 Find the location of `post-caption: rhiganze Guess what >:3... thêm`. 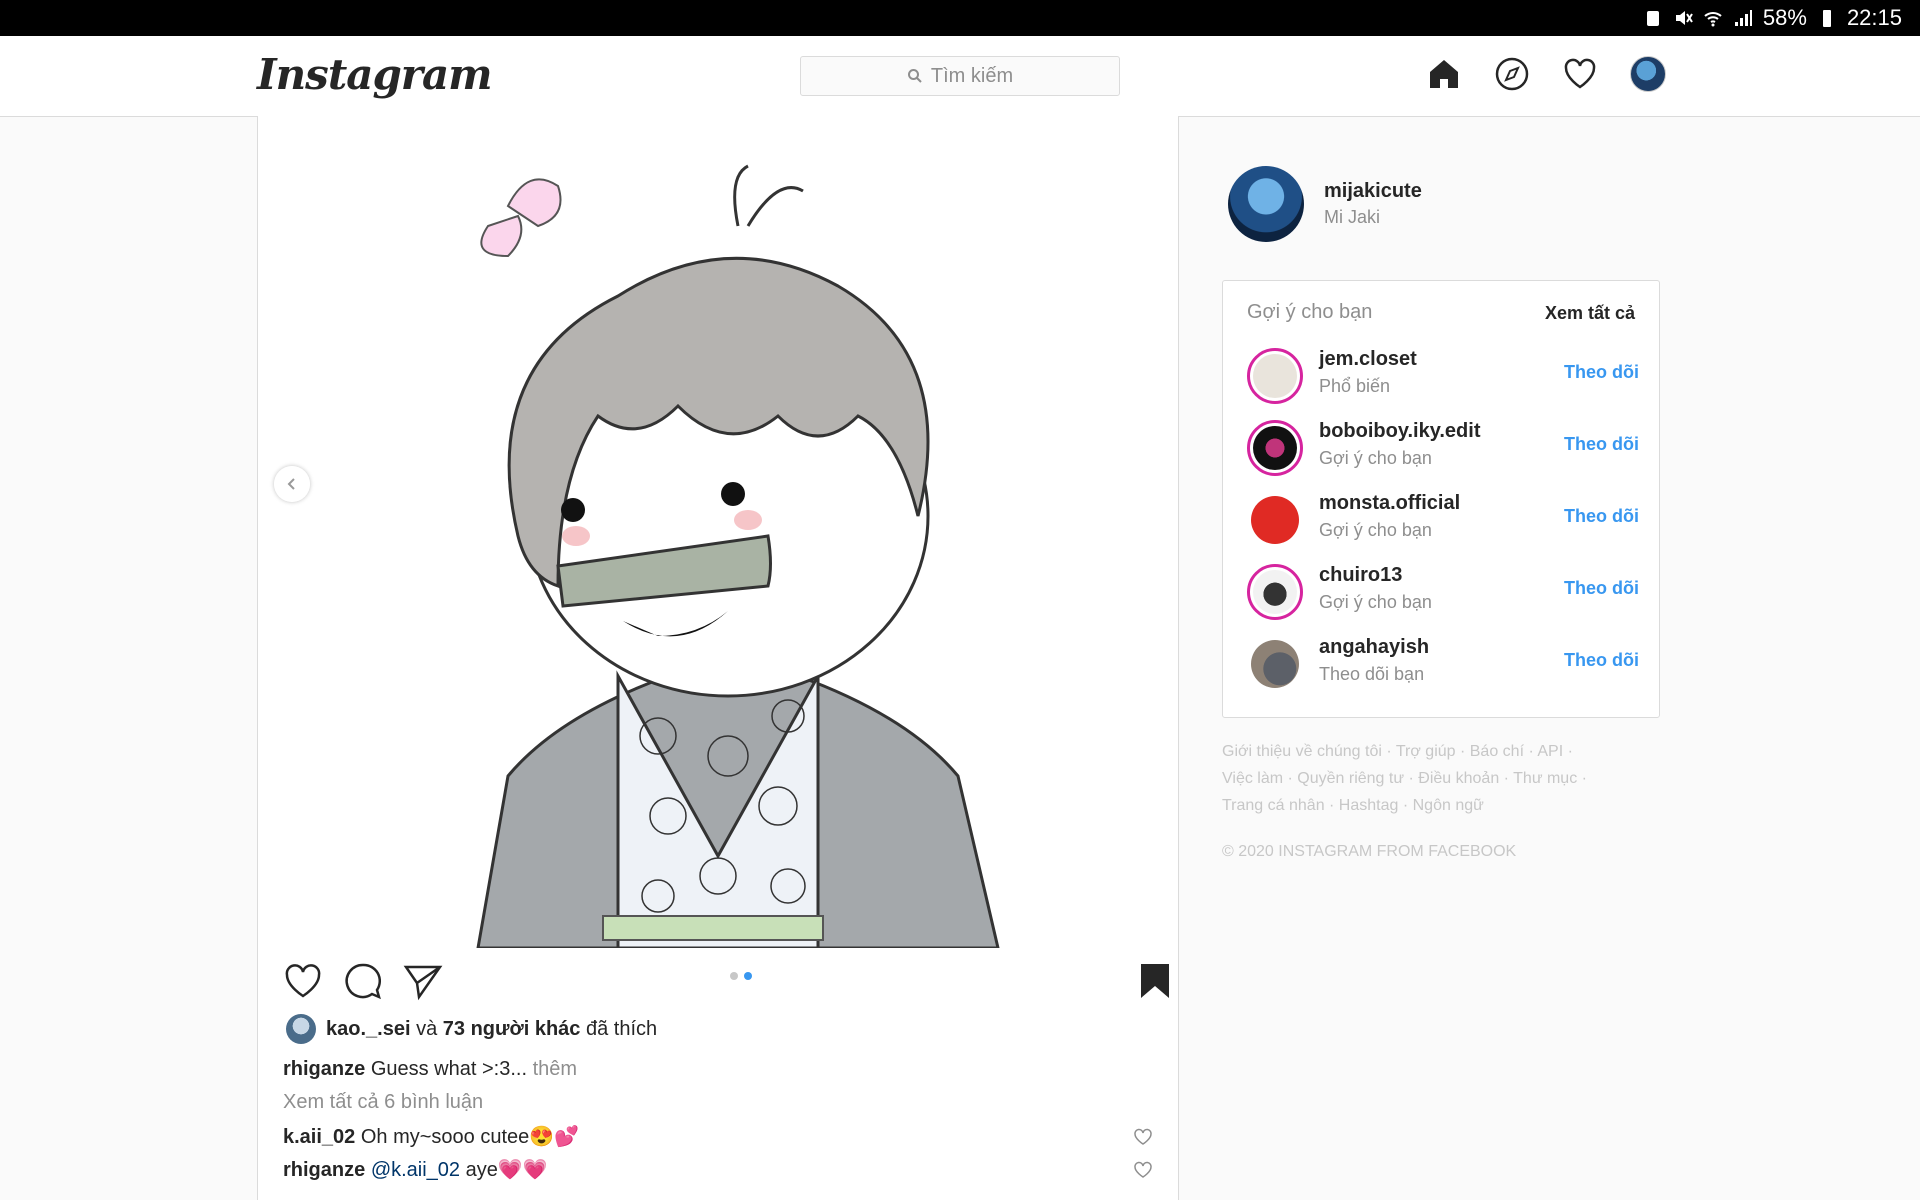

post-caption: rhiganze Guess what >:3... thêm is located at coordinates (430, 1069).